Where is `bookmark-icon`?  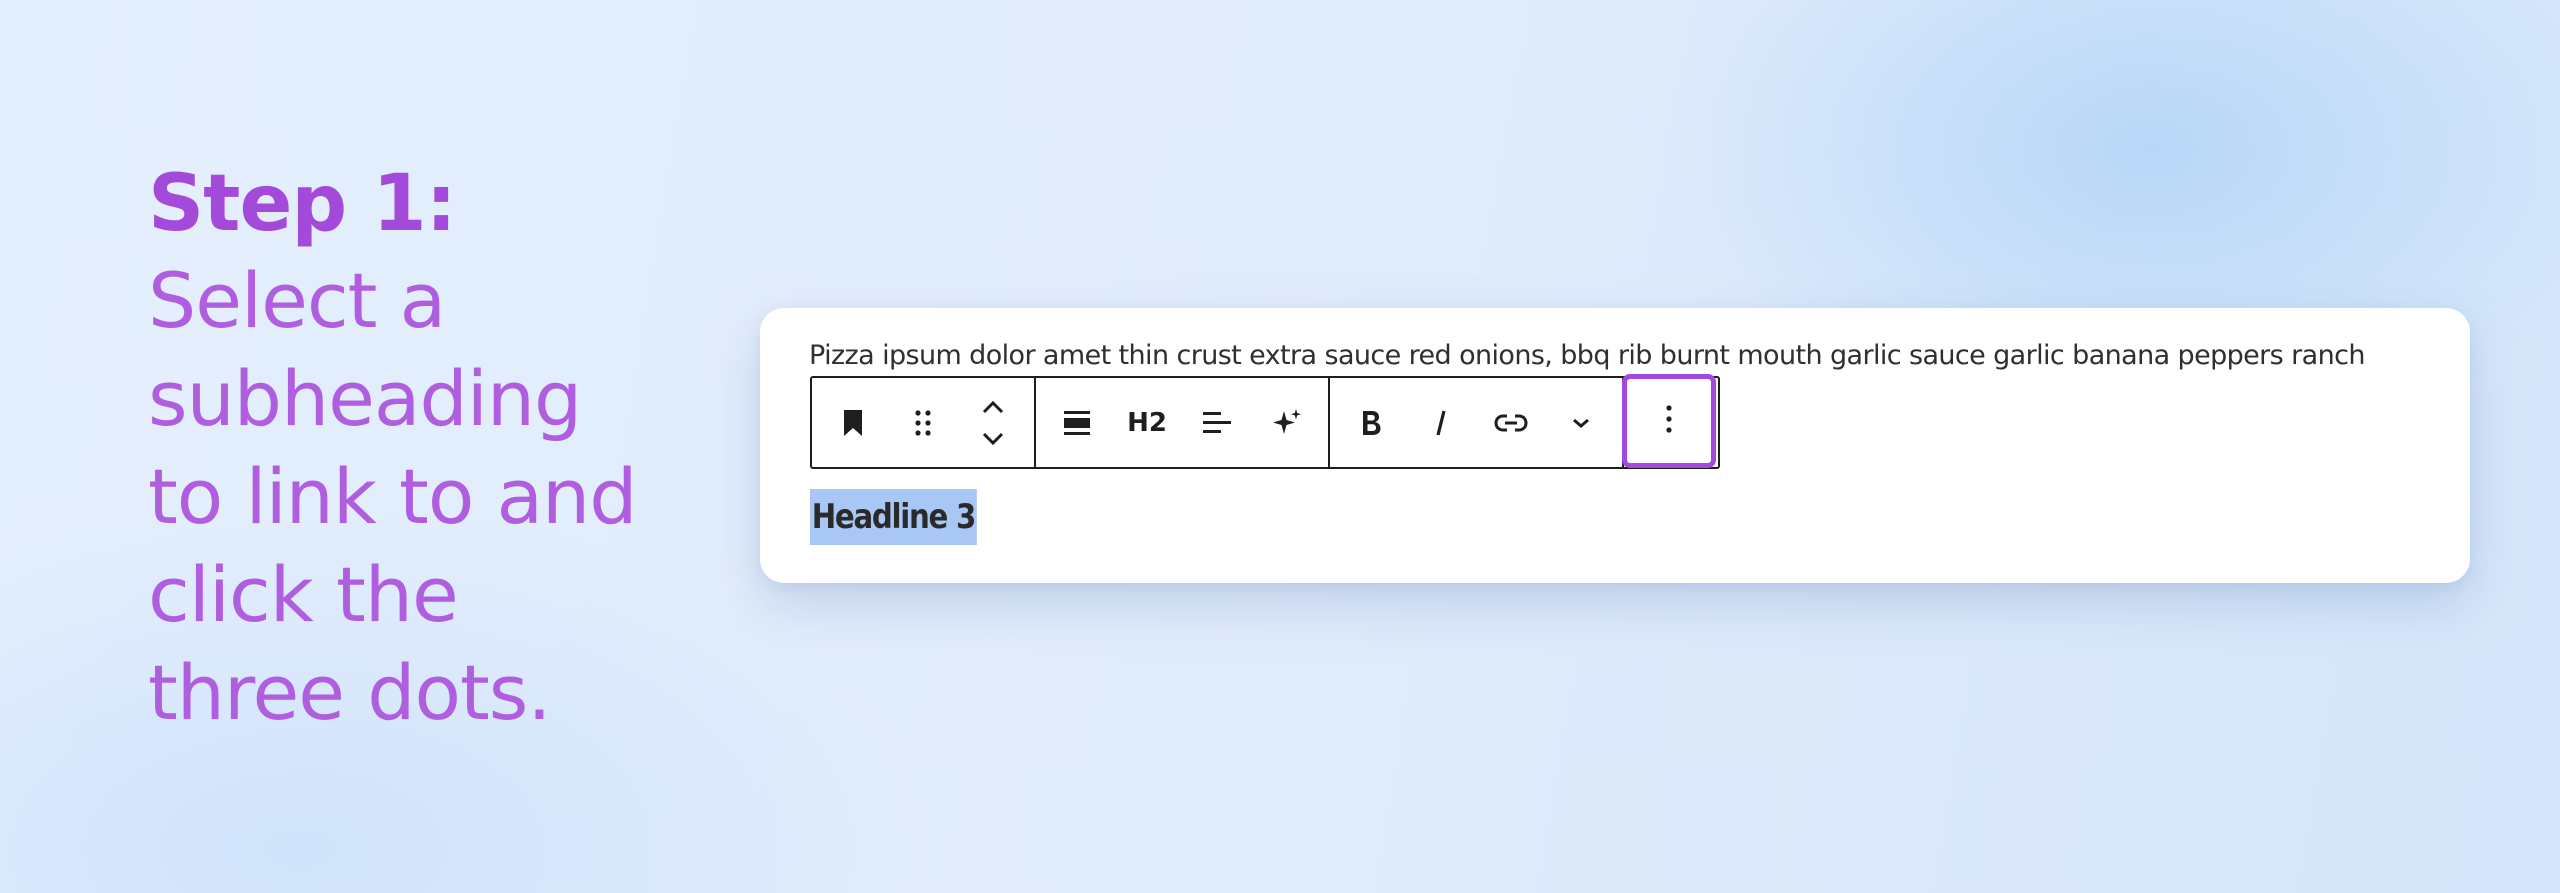 bookmark-icon is located at coordinates (853, 423).